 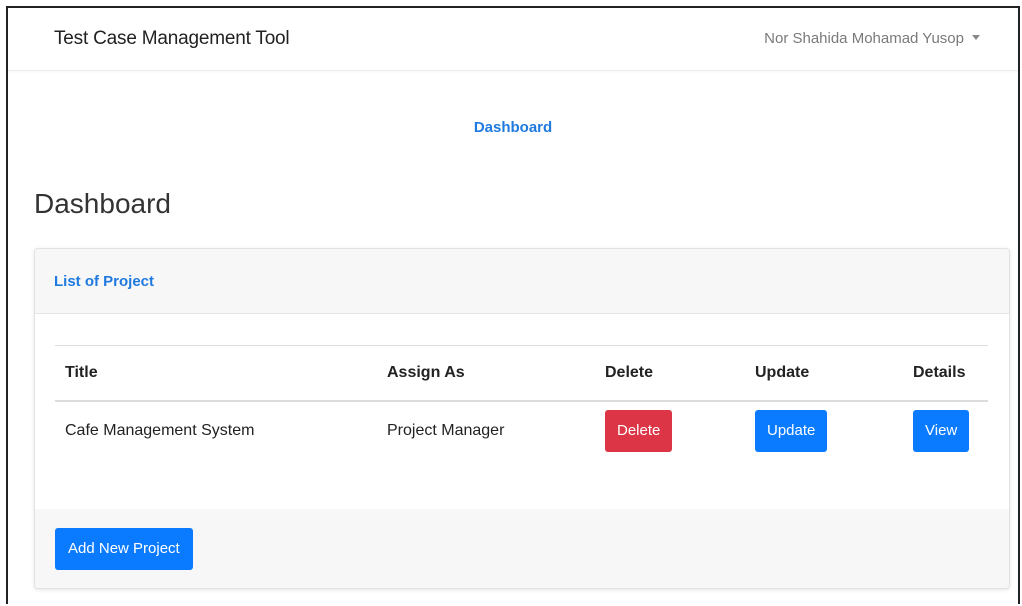 I want to click on project-title-cell: Cafe Management System, so click(x=160, y=430).